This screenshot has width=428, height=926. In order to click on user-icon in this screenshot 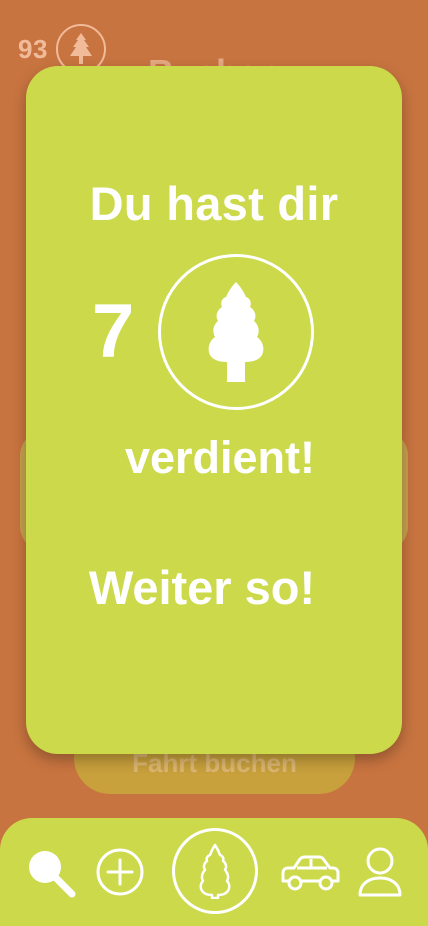, I will do `click(380, 872)`.